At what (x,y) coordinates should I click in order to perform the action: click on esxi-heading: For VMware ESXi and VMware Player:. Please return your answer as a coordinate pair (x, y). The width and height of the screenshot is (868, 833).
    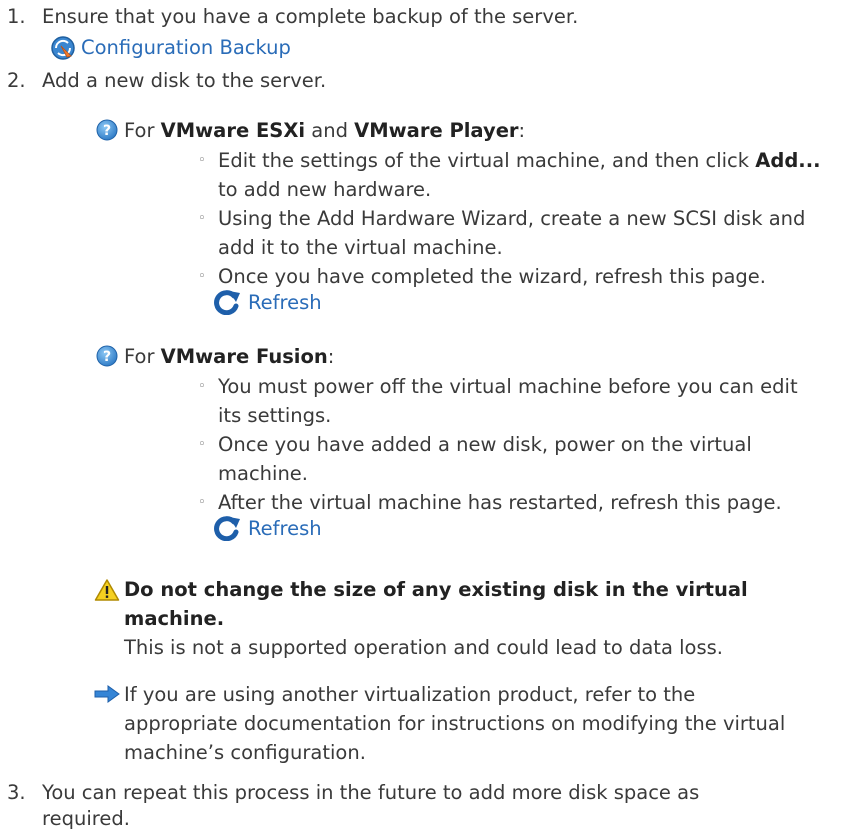
    Looking at the image, I should click on (325, 130).